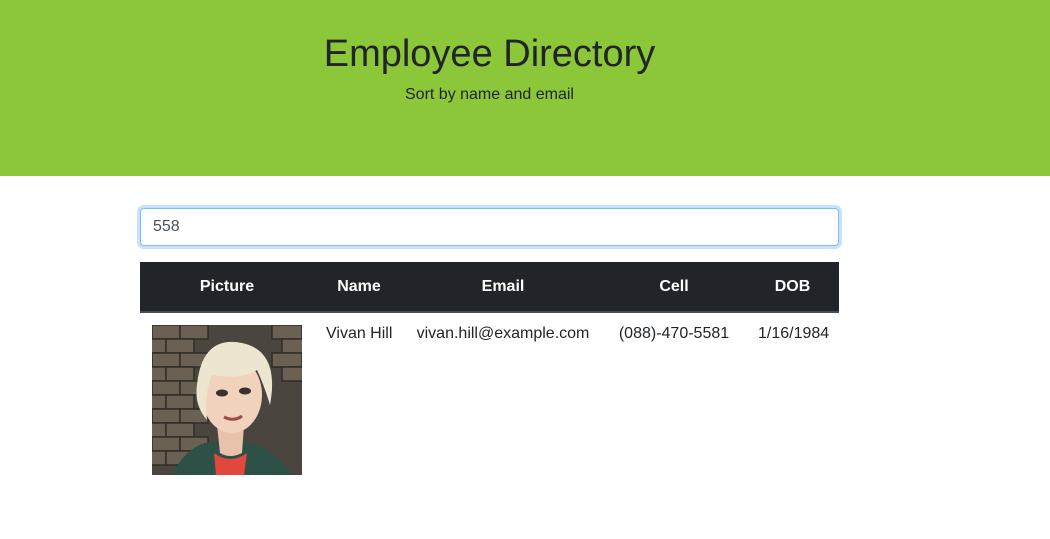 This screenshot has height=539, width=1050. What do you see at coordinates (792, 287) in the screenshot?
I see `column-header-dob: DOB` at bounding box center [792, 287].